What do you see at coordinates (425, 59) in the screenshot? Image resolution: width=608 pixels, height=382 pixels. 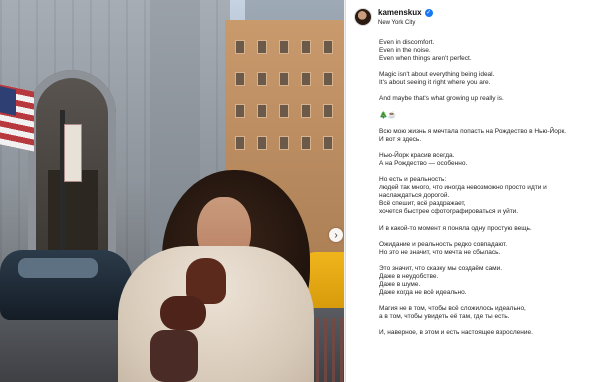 I see `caption-line: Even when things aren't perfect.` at bounding box center [425, 59].